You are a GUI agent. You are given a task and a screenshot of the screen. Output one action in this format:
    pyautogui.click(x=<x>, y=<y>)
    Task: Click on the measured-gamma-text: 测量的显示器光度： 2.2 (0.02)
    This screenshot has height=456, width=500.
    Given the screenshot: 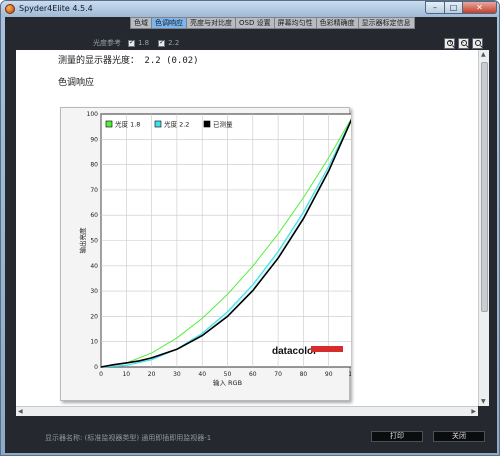 What is the action you would take?
    pyautogui.click(x=128, y=61)
    